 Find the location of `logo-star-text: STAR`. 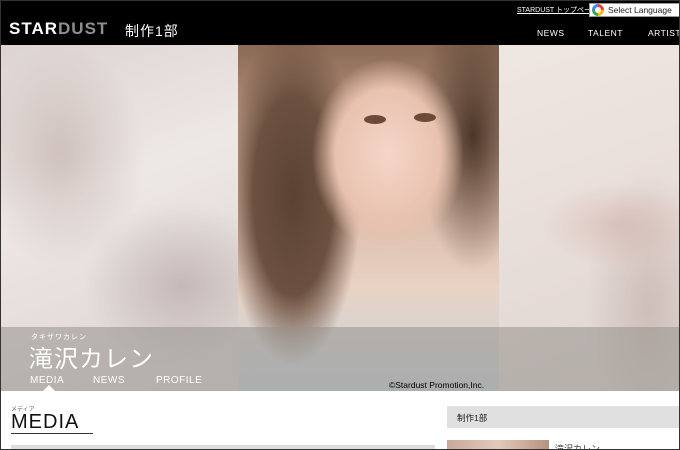

logo-star-text: STAR is located at coordinates (34, 28).